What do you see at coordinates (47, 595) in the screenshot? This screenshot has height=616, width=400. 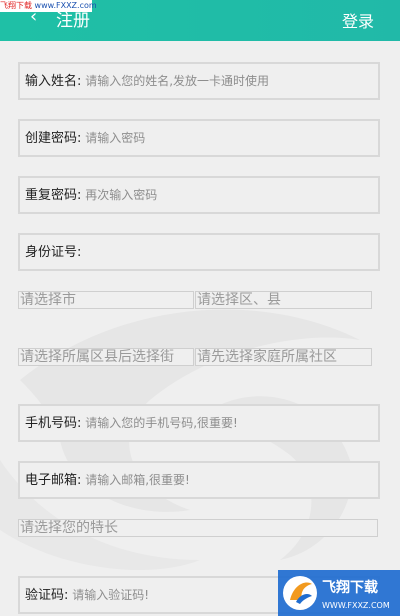 I see `verification-code-label: 验证码:` at bounding box center [47, 595].